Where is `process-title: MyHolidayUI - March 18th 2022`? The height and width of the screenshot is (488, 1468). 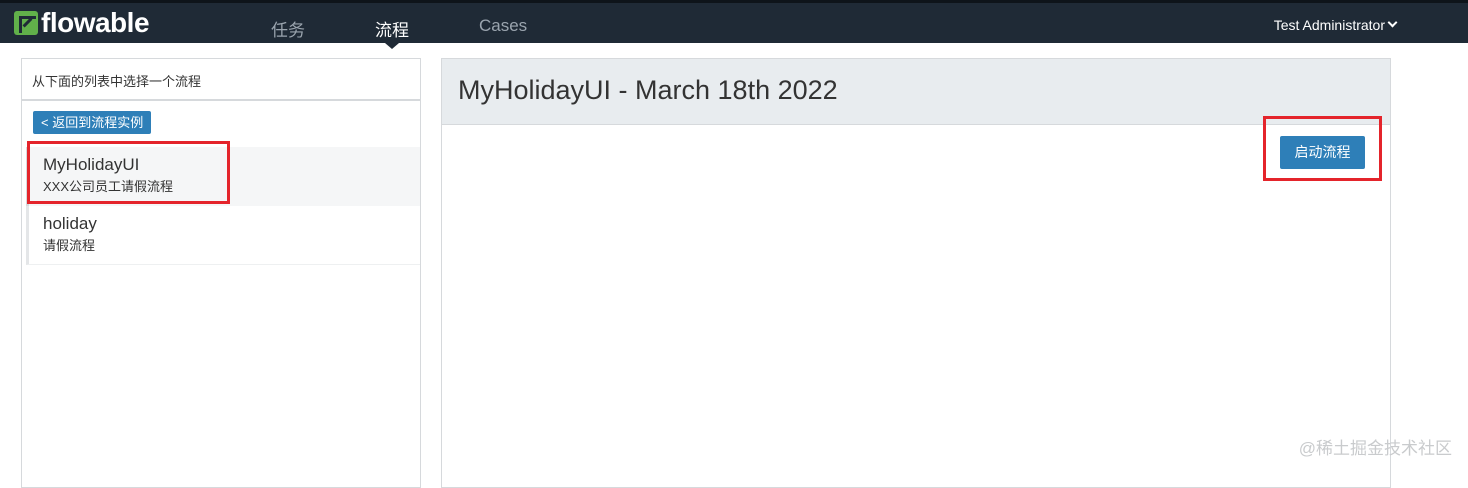
process-title: MyHolidayUI - March 18th 2022 is located at coordinates (916, 92).